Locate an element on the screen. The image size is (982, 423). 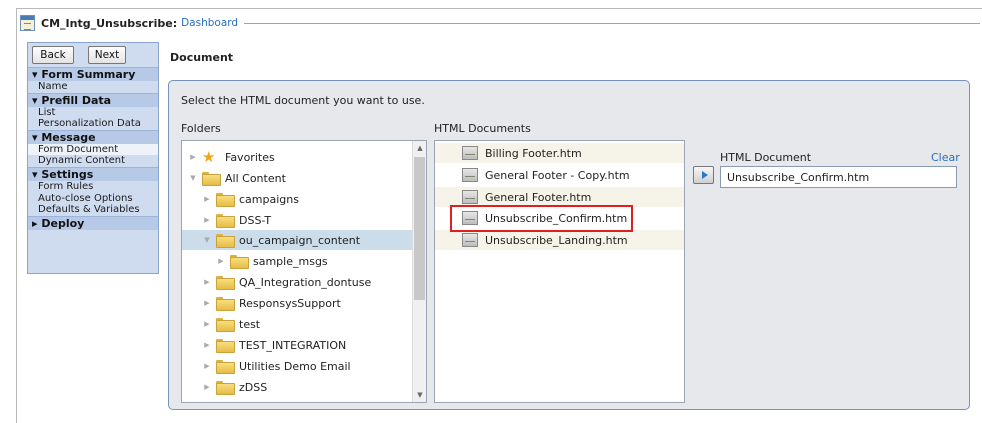
folder-scrollbar: ▲ ▼ is located at coordinates (419, 271).